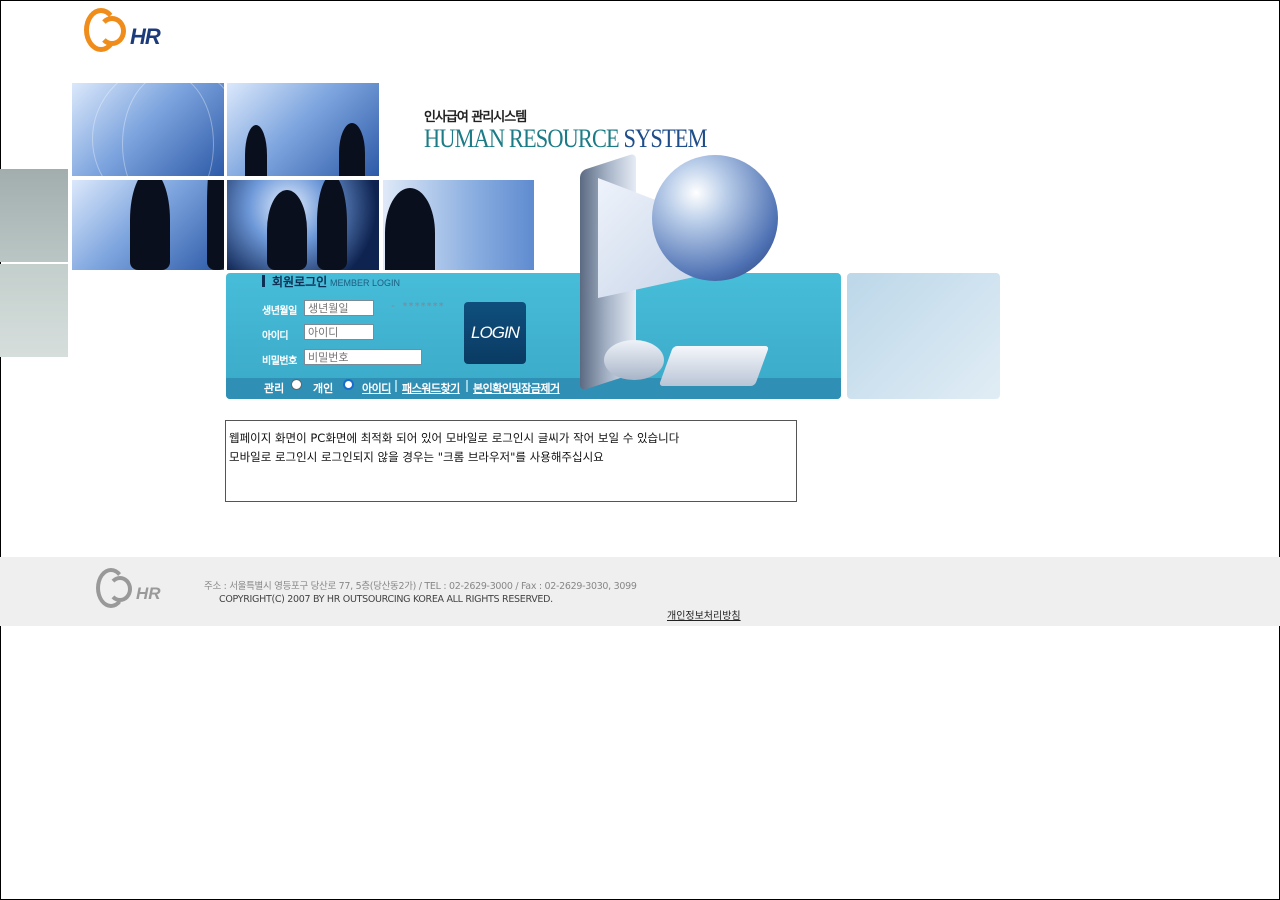 This screenshot has height=900, width=1280. Describe the element at coordinates (34, 215) in the screenshot. I see `side-block-top` at that location.